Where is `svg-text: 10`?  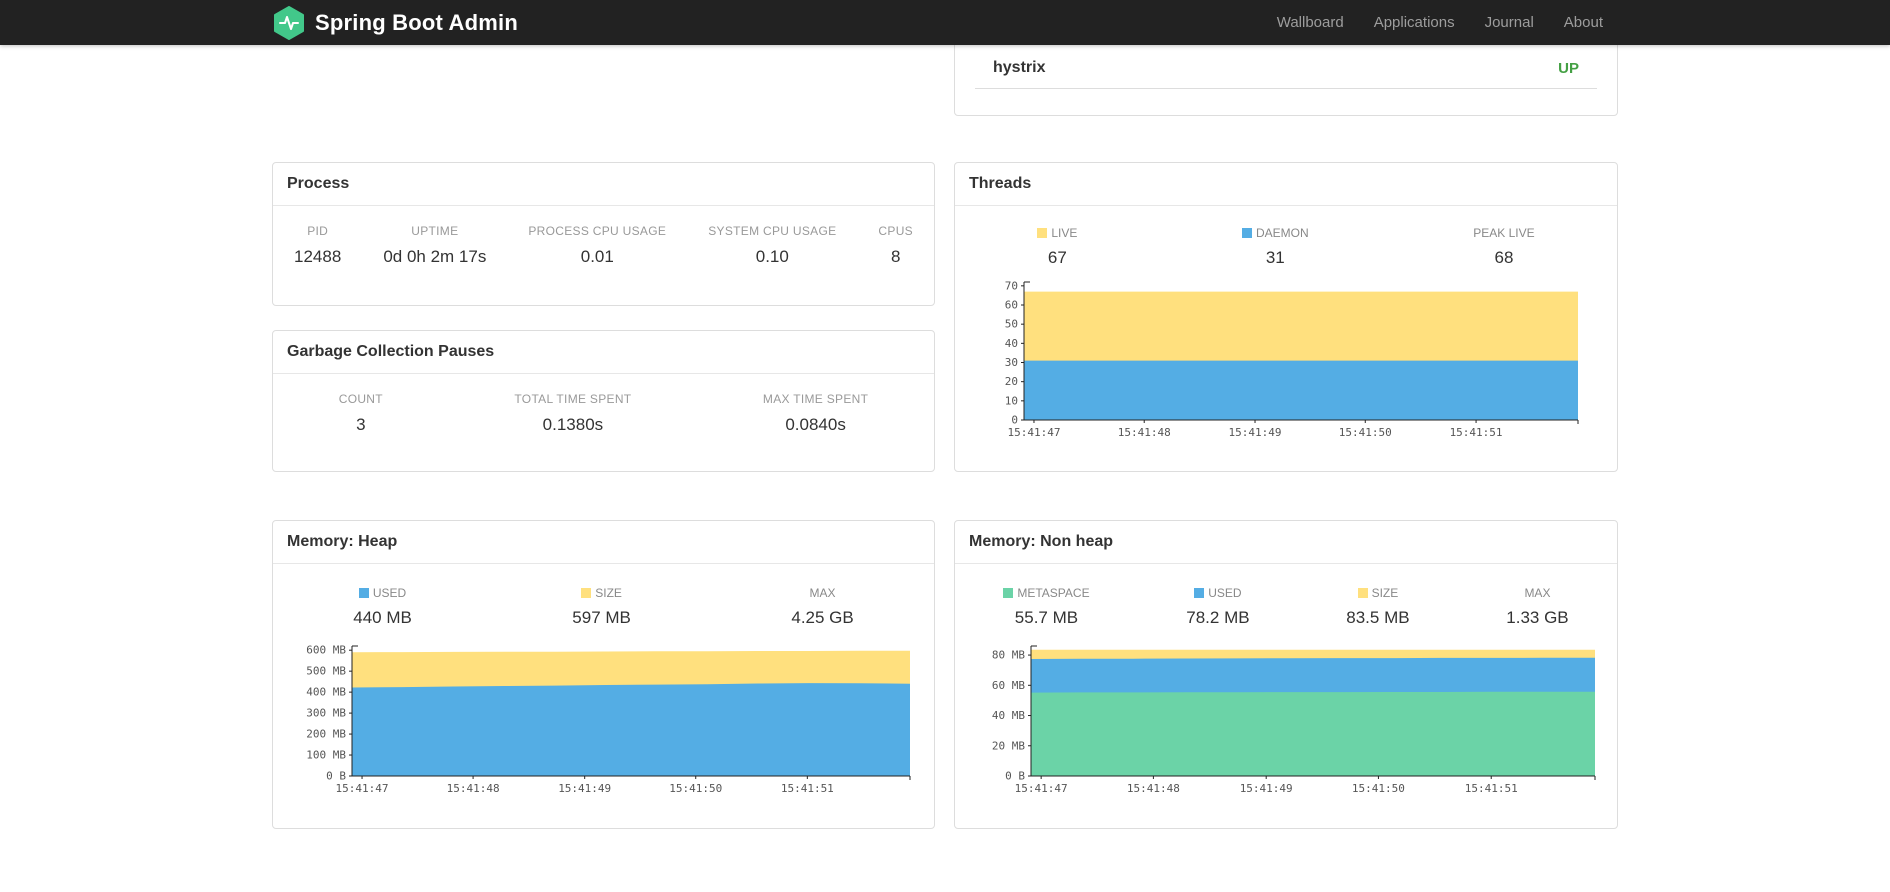
svg-text: 10 is located at coordinates (1011, 400).